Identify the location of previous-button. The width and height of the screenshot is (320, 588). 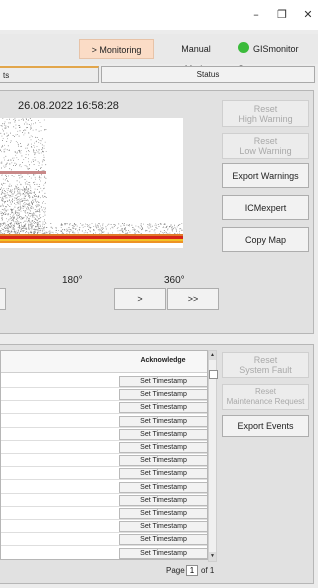
(3, 299).